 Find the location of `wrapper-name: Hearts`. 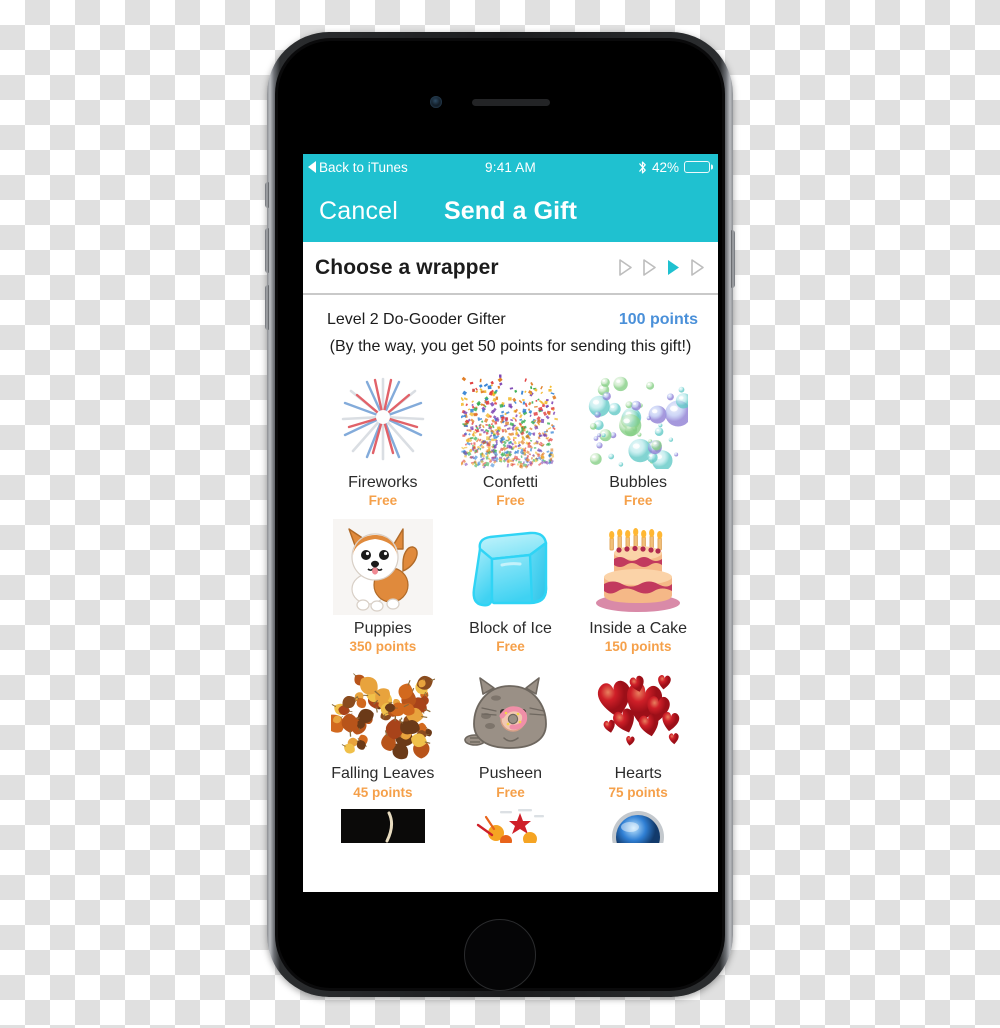

wrapper-name: Hearts is located at coordinates (638, 774).